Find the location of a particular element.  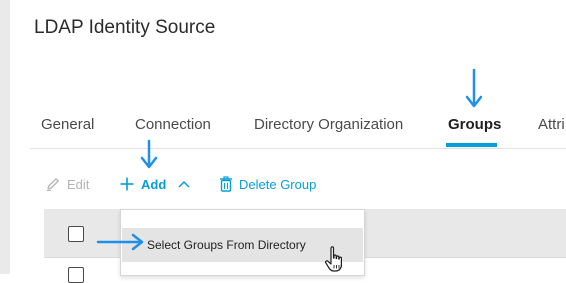

page-title: LDAP Identity Source is located at coordinates (125, 27).